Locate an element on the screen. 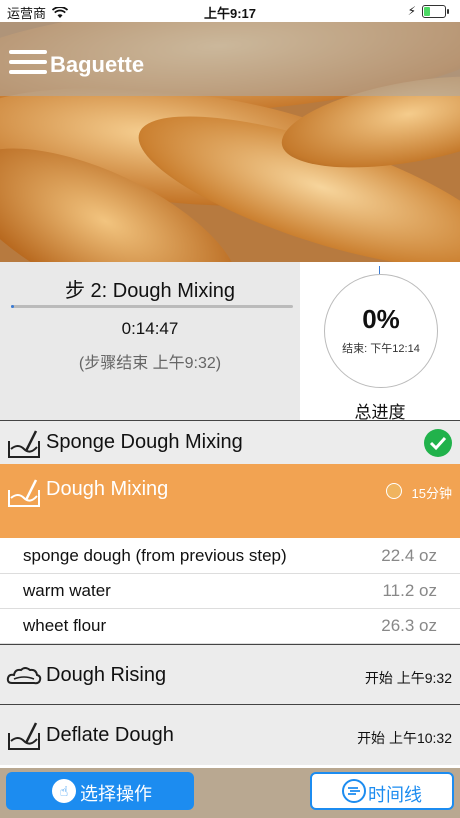  step-row-sponge-dough-mixing: Sponge Dough Mixing is located at coordinates (230, 442).